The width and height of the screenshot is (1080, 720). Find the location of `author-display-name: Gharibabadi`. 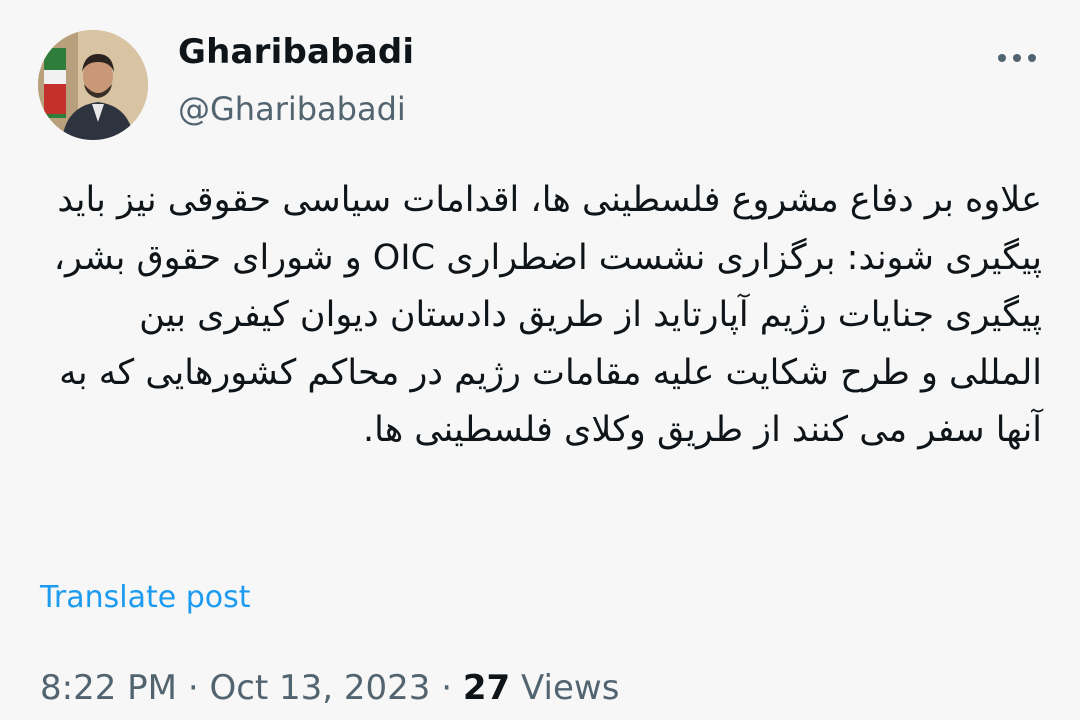

author-display-name: Gharibabadi is located at coordinates (296, 52).